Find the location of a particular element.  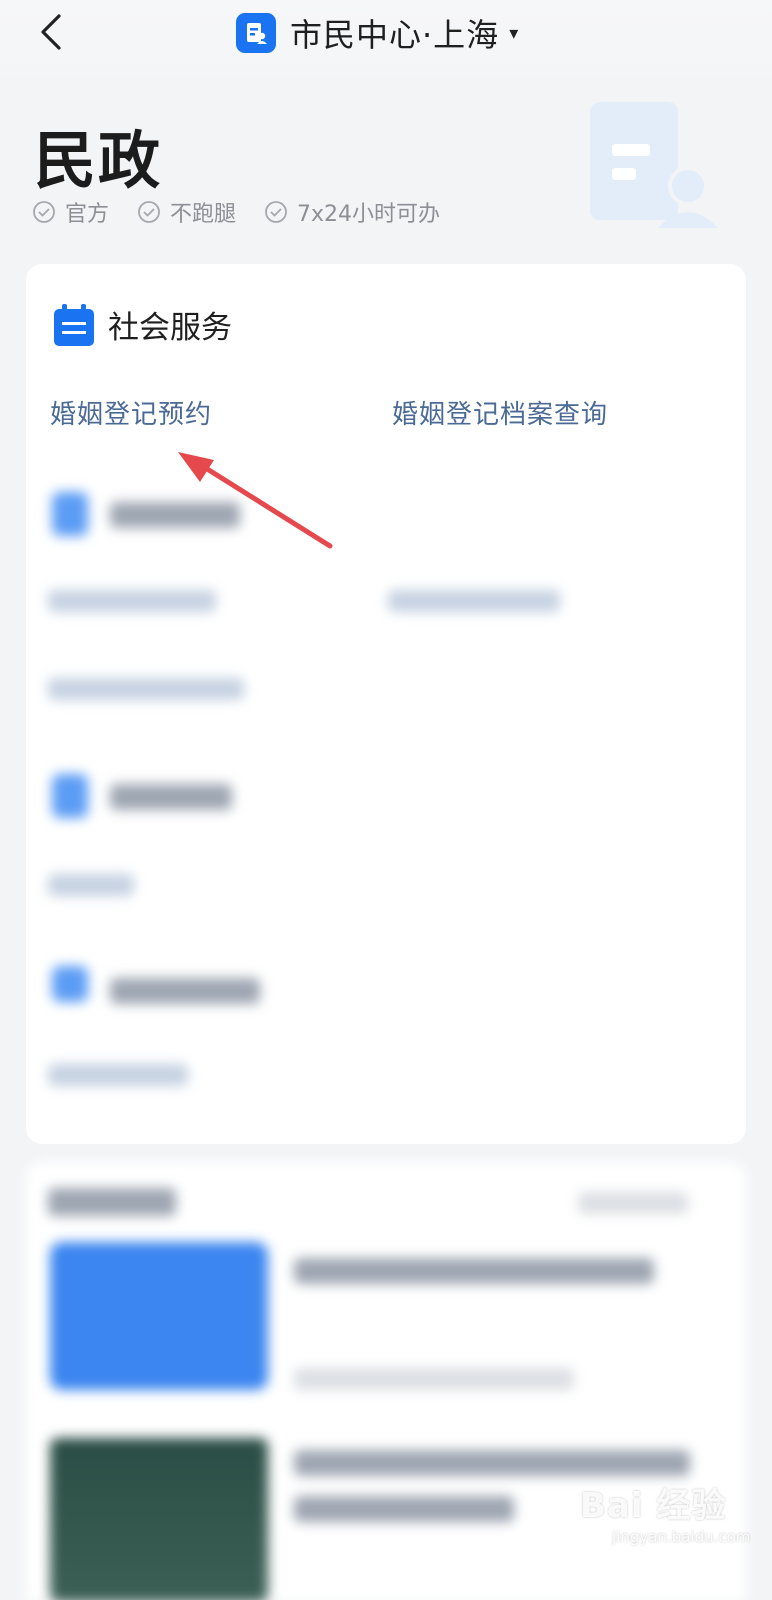

back-button is located at coordinates (50, 32).